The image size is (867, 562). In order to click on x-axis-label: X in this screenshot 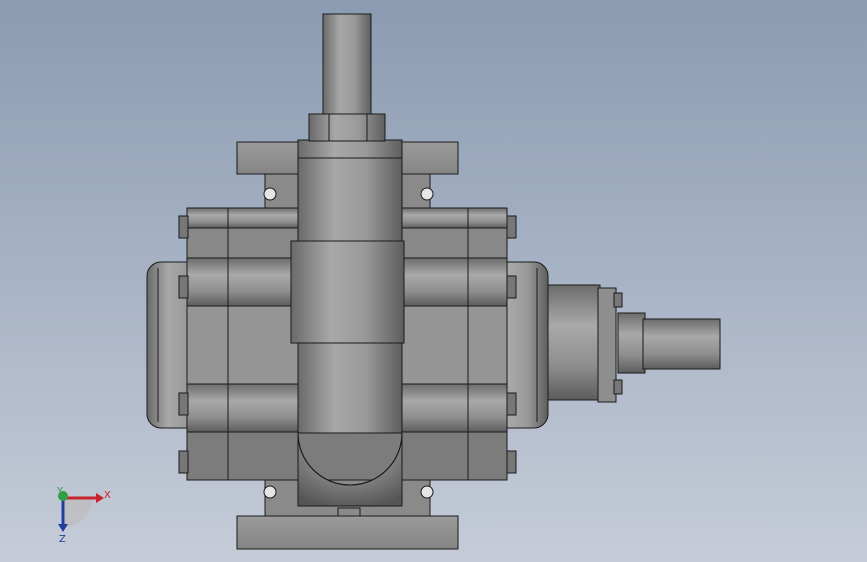, I will do `click(107, 495)`.